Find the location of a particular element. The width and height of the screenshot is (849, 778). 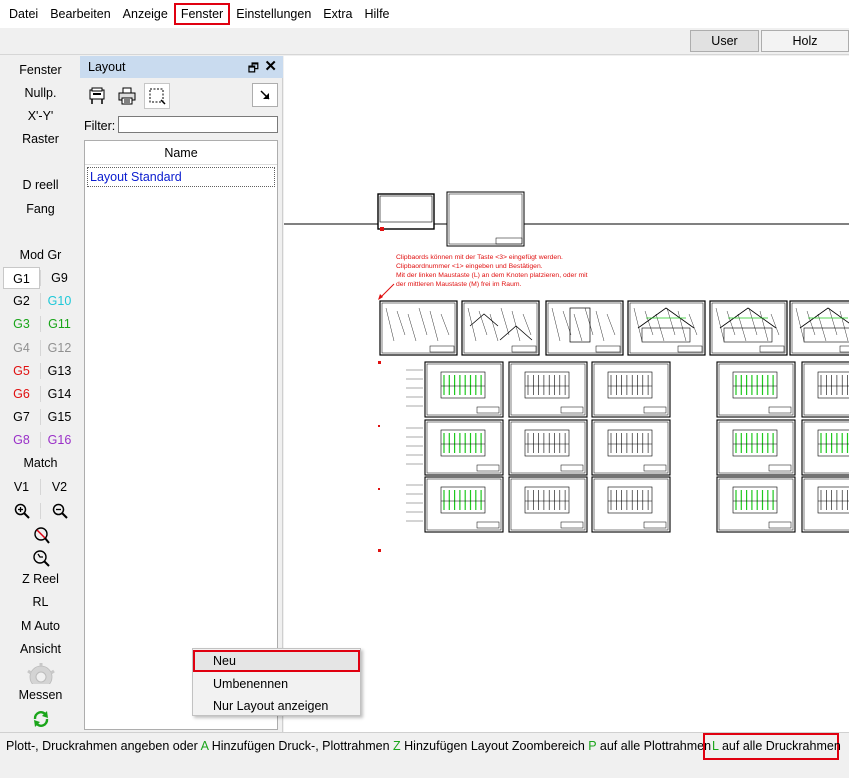

menu-anzeige: Anzeige is located at coordinates (145, 14).